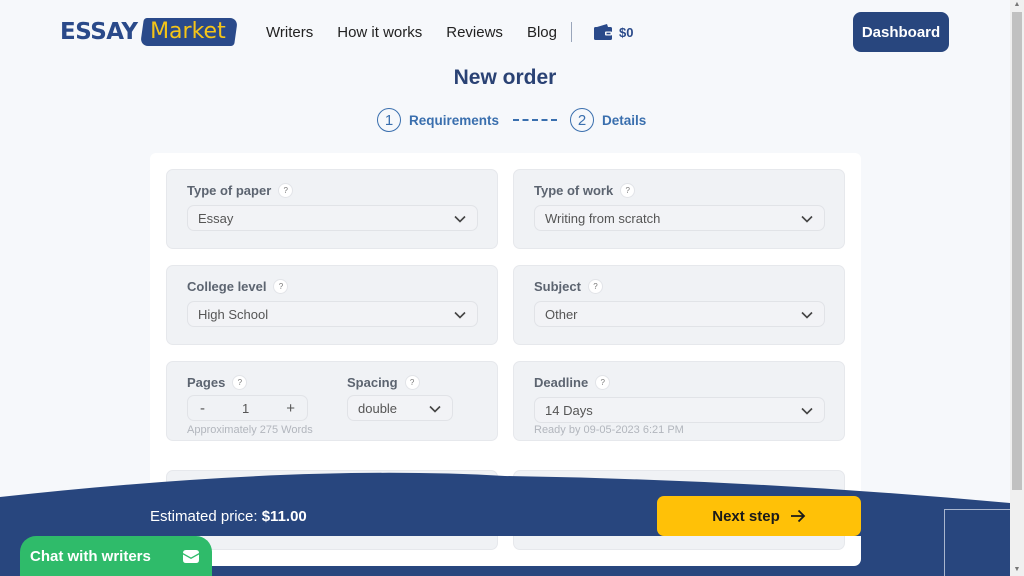 Image resolution: width=1024 pixels, height=576 pixels. What do you see at coordinates (202, 408) in the screenshot?
I see `pages-decrement-button: -` at bounding box center [202, 408].